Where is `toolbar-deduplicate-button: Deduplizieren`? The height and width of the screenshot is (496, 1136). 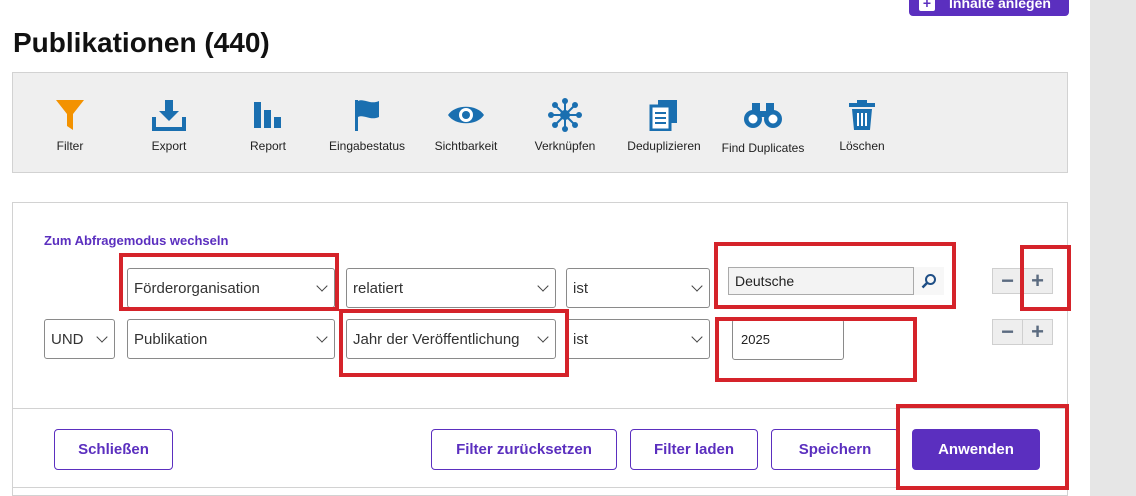
toolbar-deduplicate-button: Deduplizieren is located at coordinates (664, 125).